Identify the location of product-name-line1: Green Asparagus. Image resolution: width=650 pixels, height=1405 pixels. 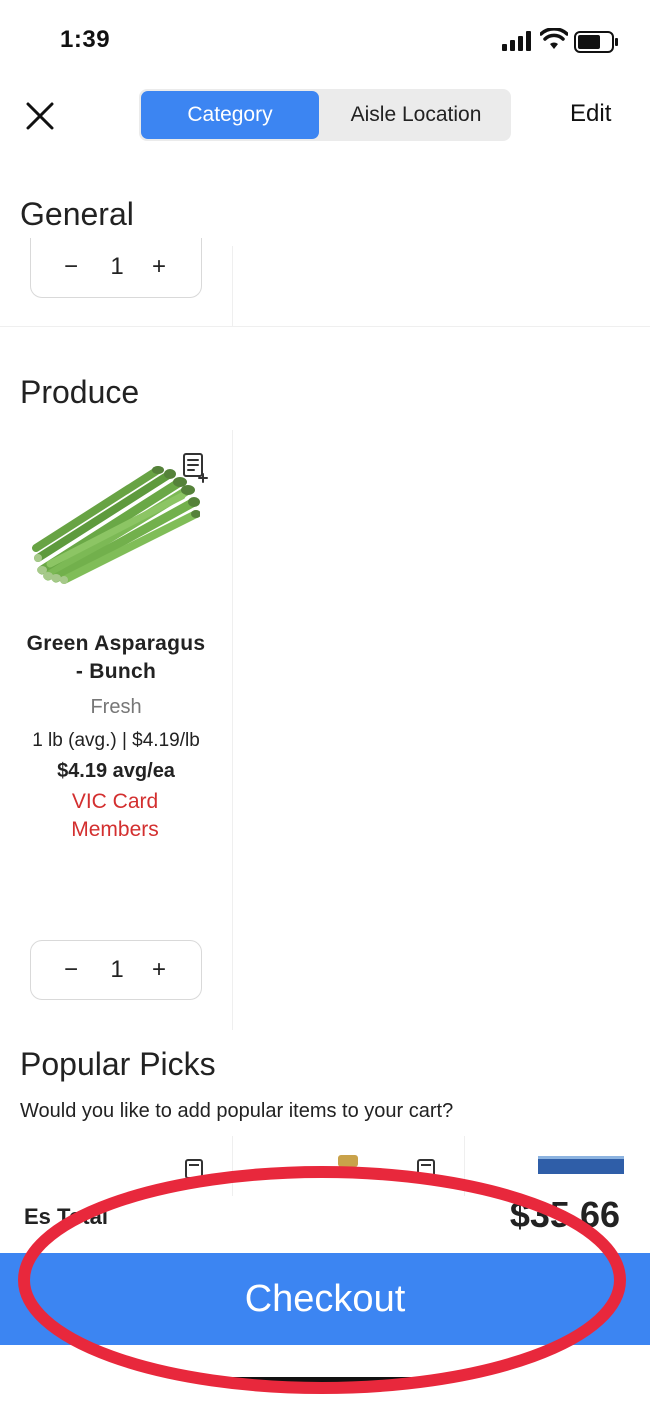
(116, 643).